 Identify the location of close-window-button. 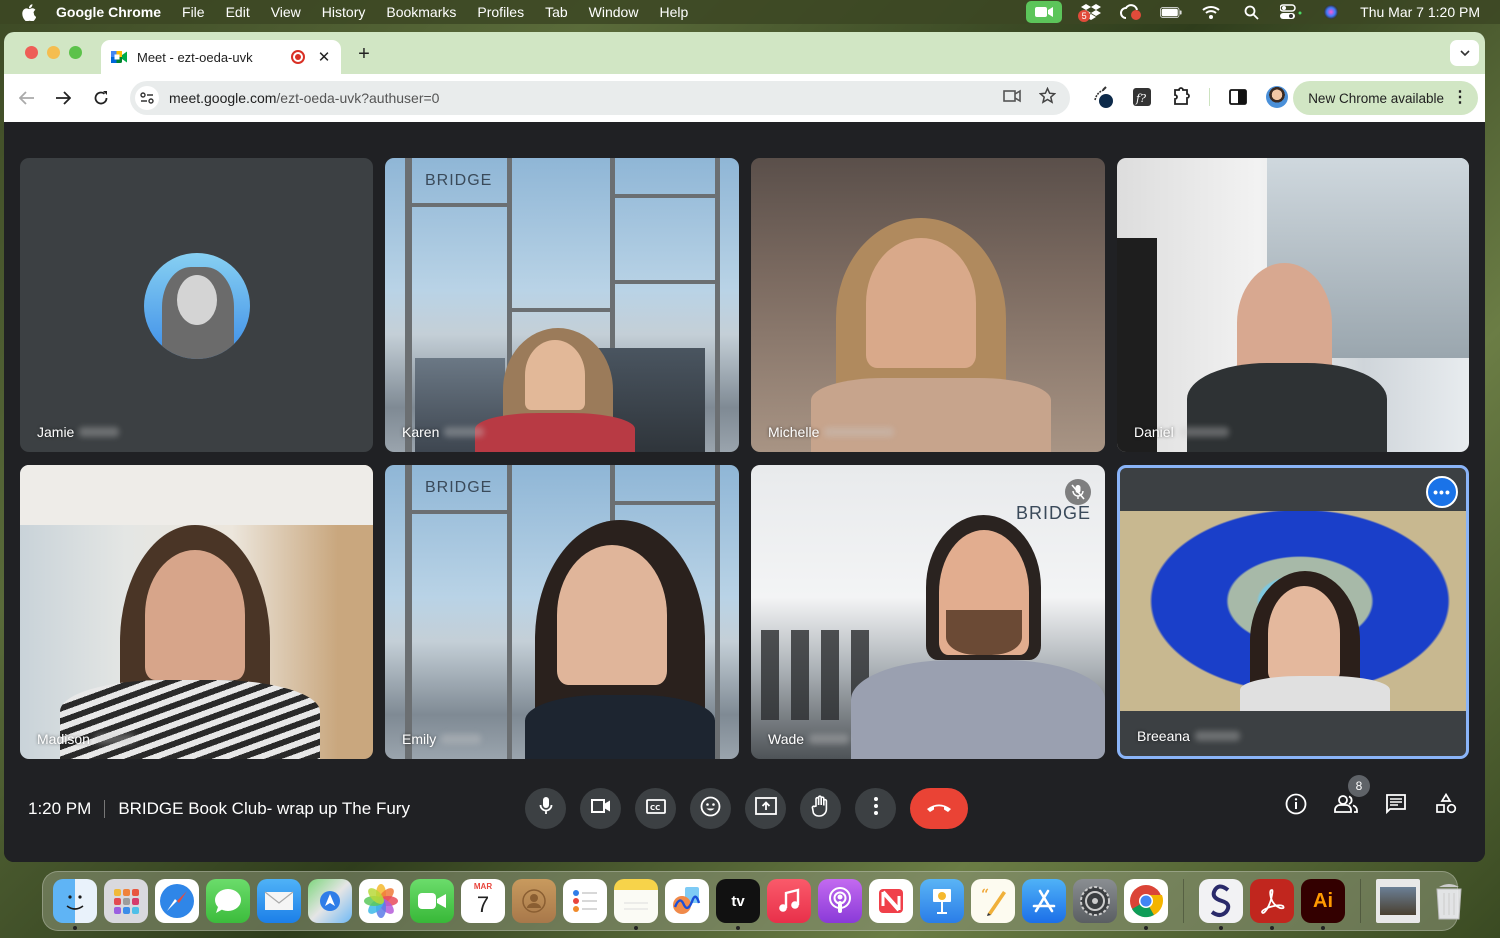
(31, 52).